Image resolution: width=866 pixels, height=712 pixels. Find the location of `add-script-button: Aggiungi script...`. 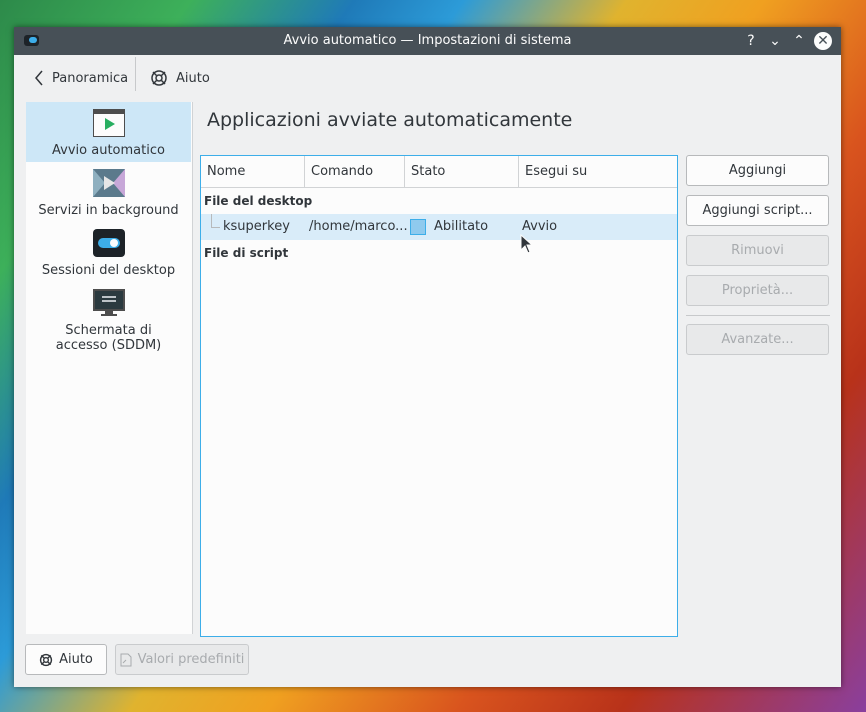

add-script-button: Aggiungi script... is located at coordinates (757, 210).